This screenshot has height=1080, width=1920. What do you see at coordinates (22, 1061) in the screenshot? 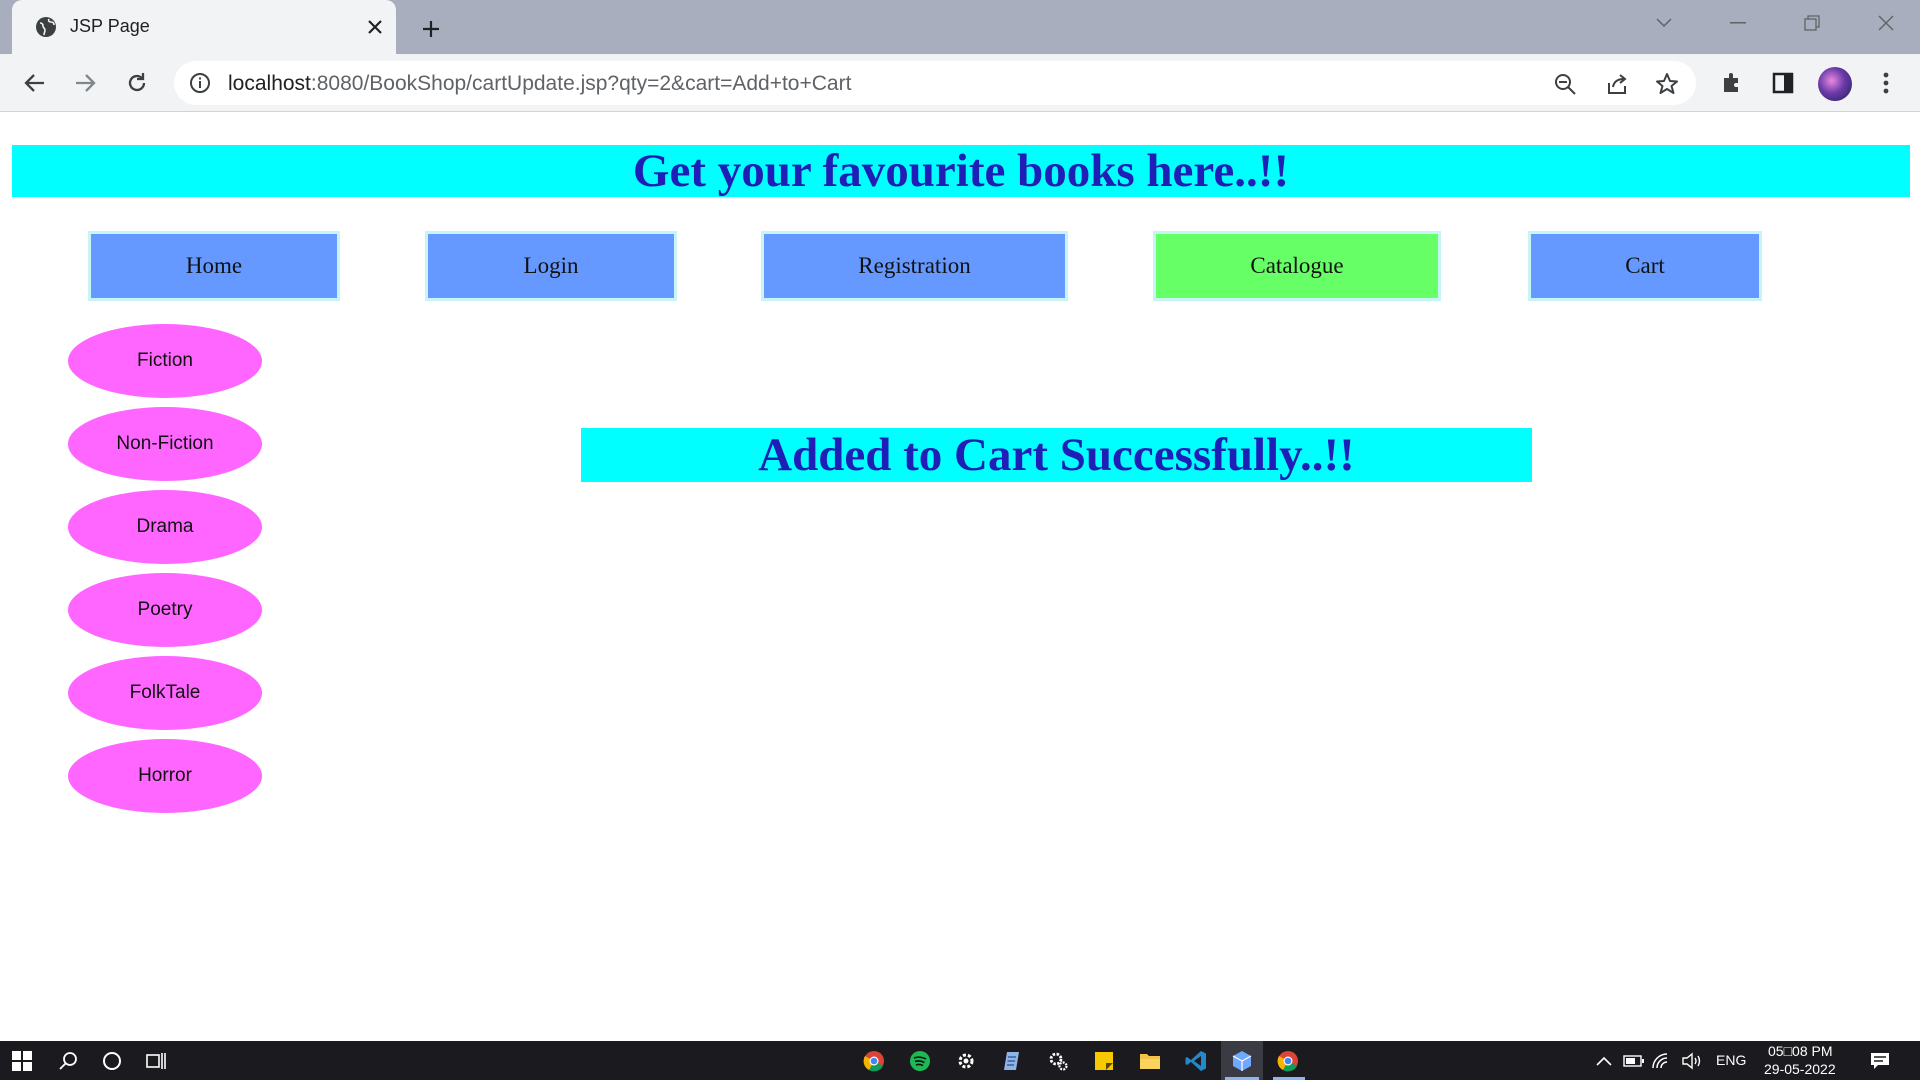
I see `windows-start-icon` at bounding box center [22, 1061].